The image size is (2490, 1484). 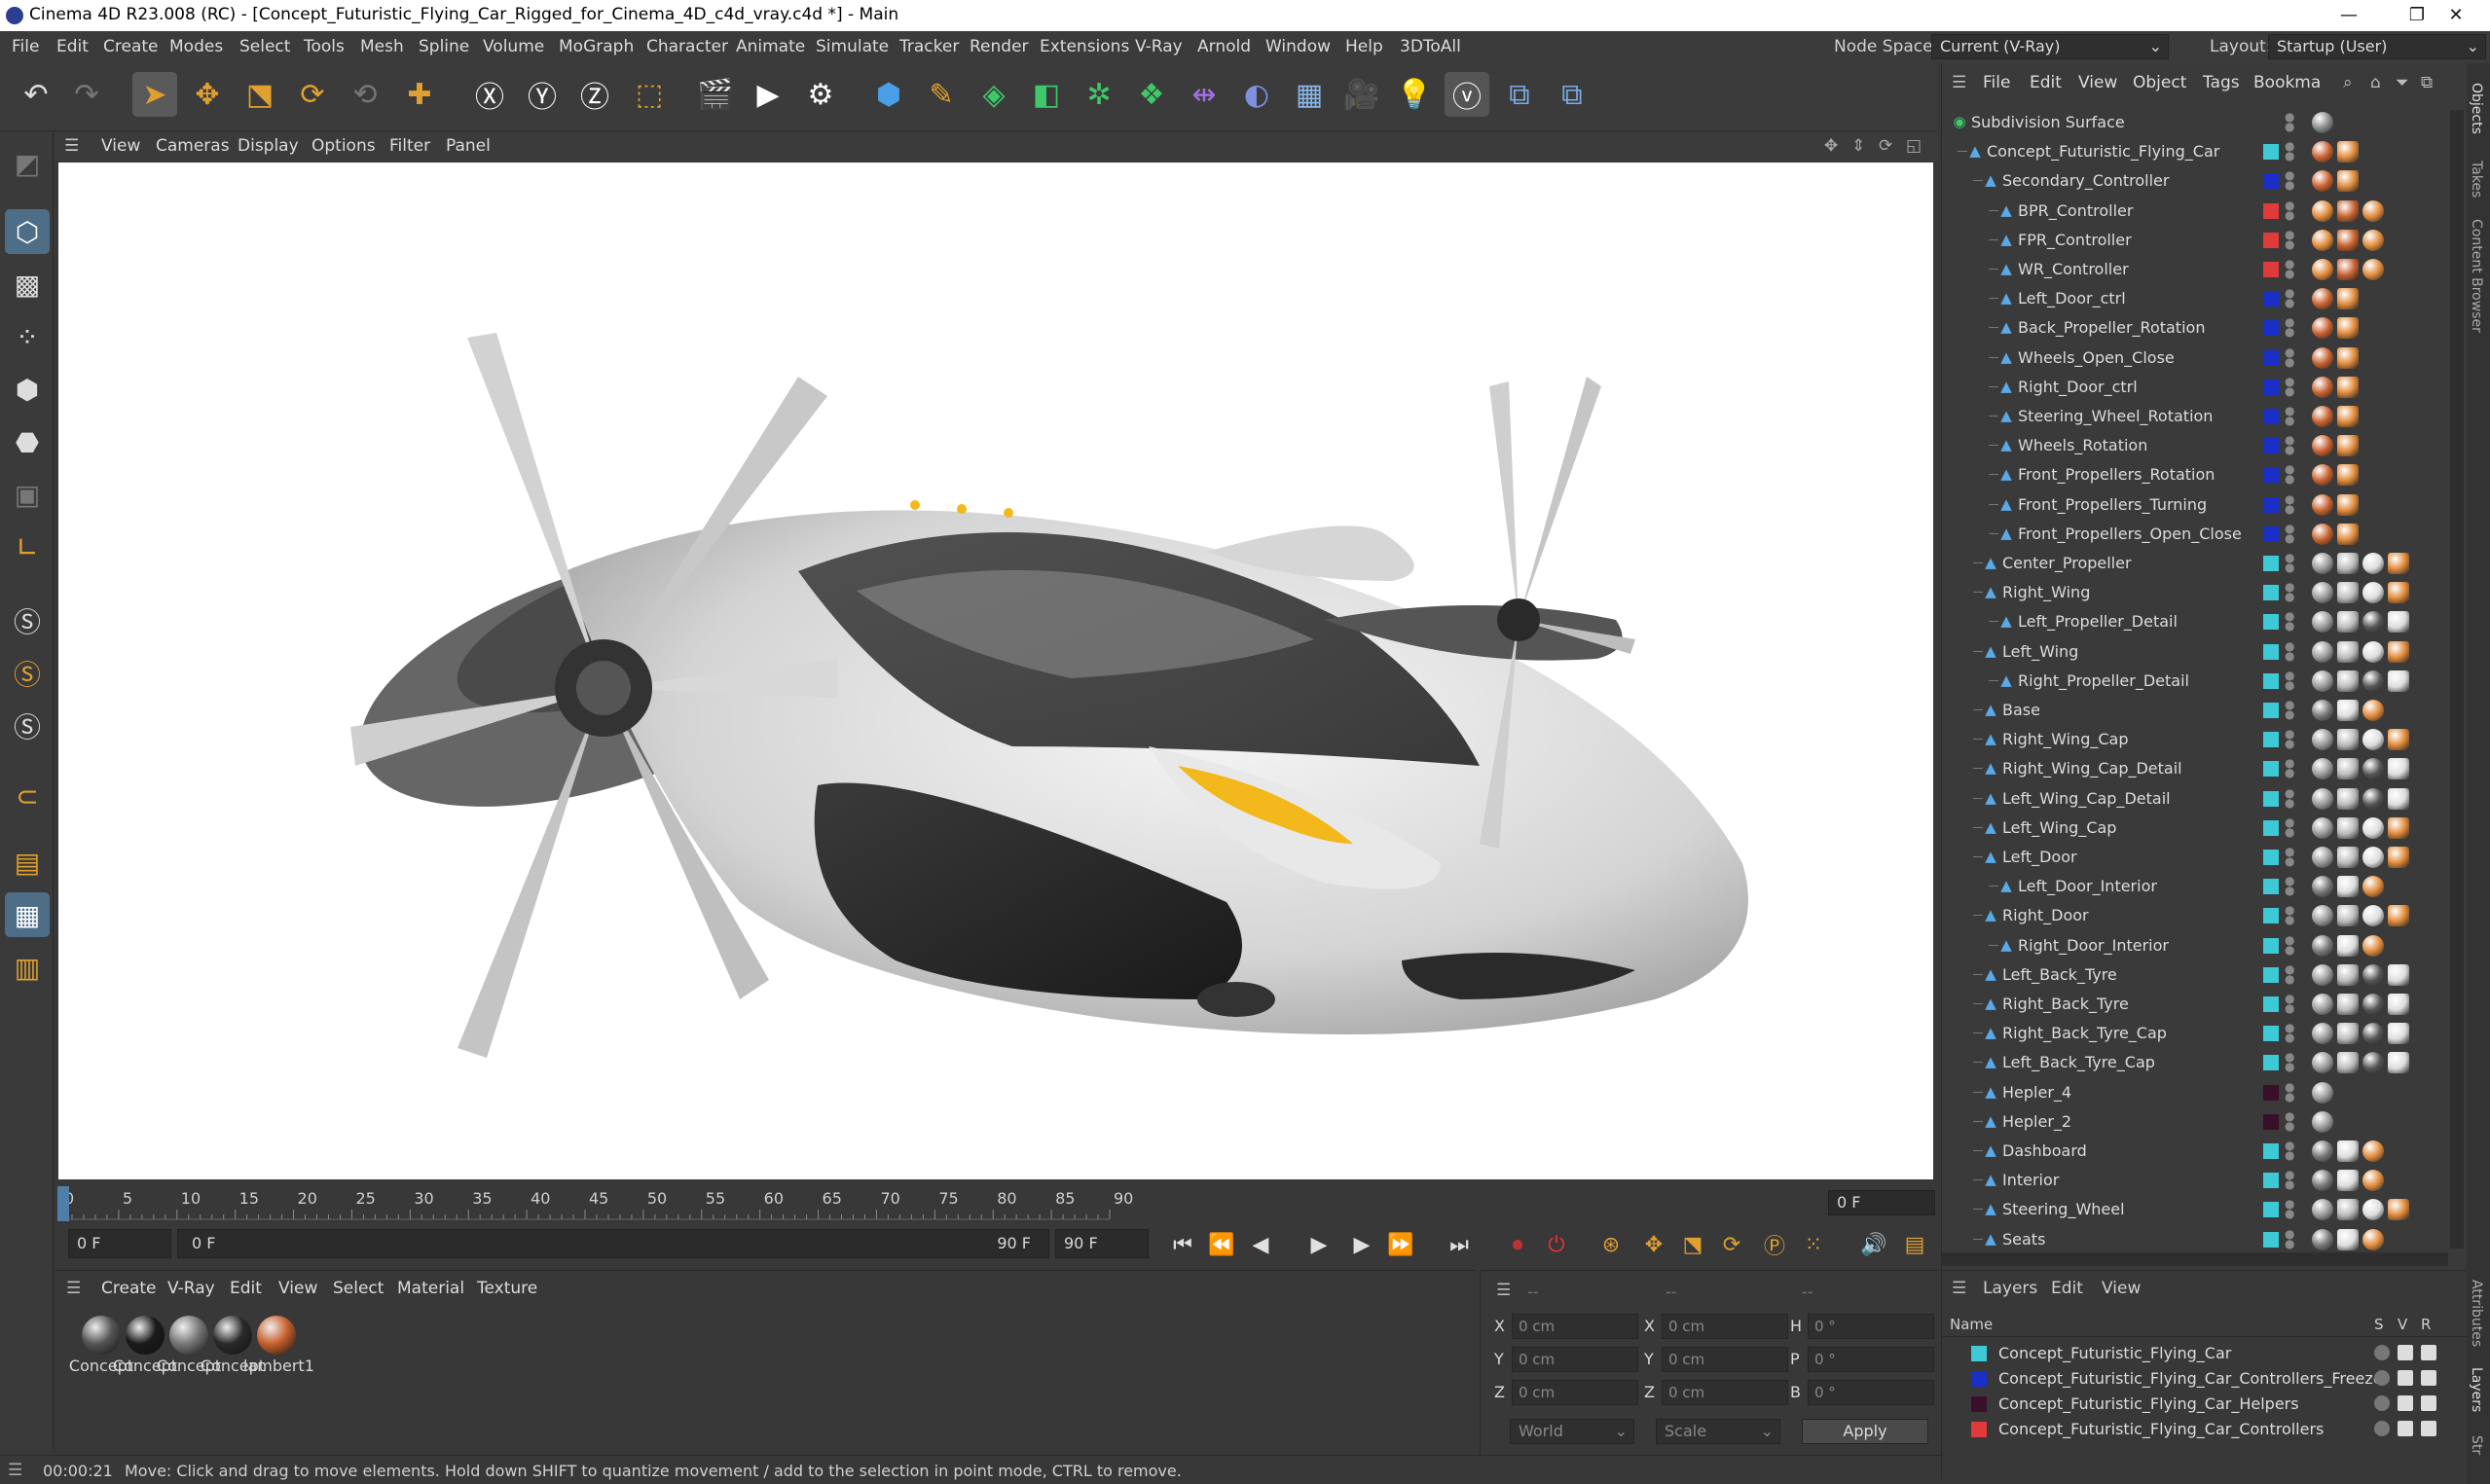 I want to click on layer-row: Concept_Futuristic_Flying_Car, so click(x=2205, y=1353).